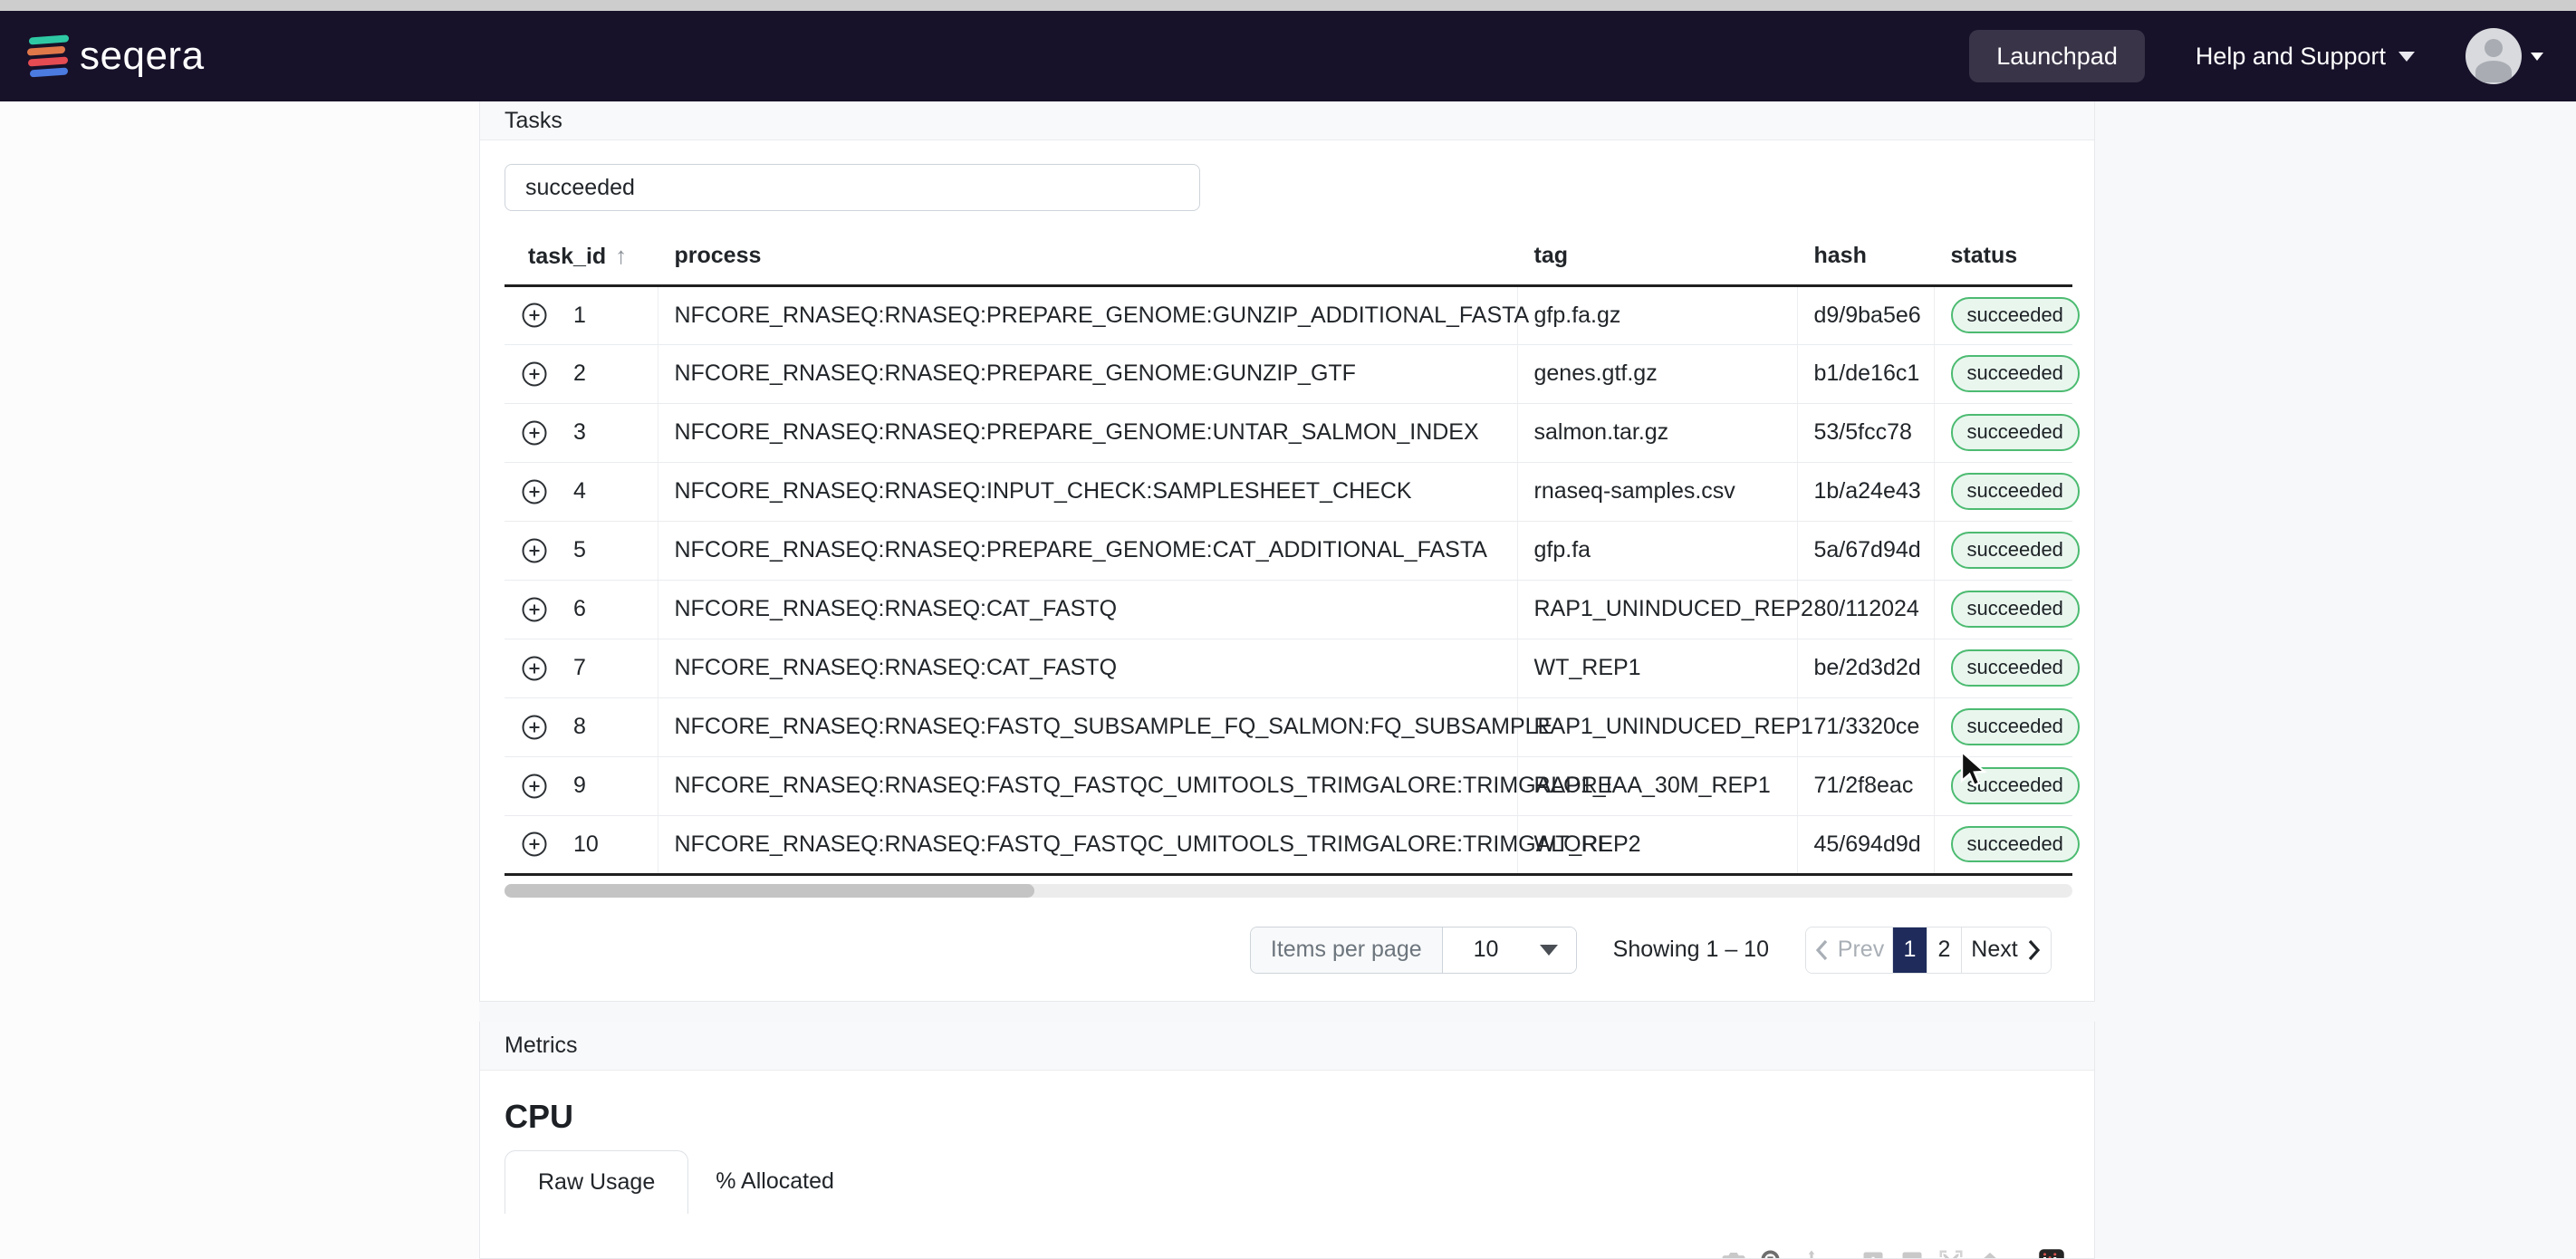 Image resolution: width=2576 pixels, height=1259 pixels. I want to click on column-header-process: process, so click(1088, 260).